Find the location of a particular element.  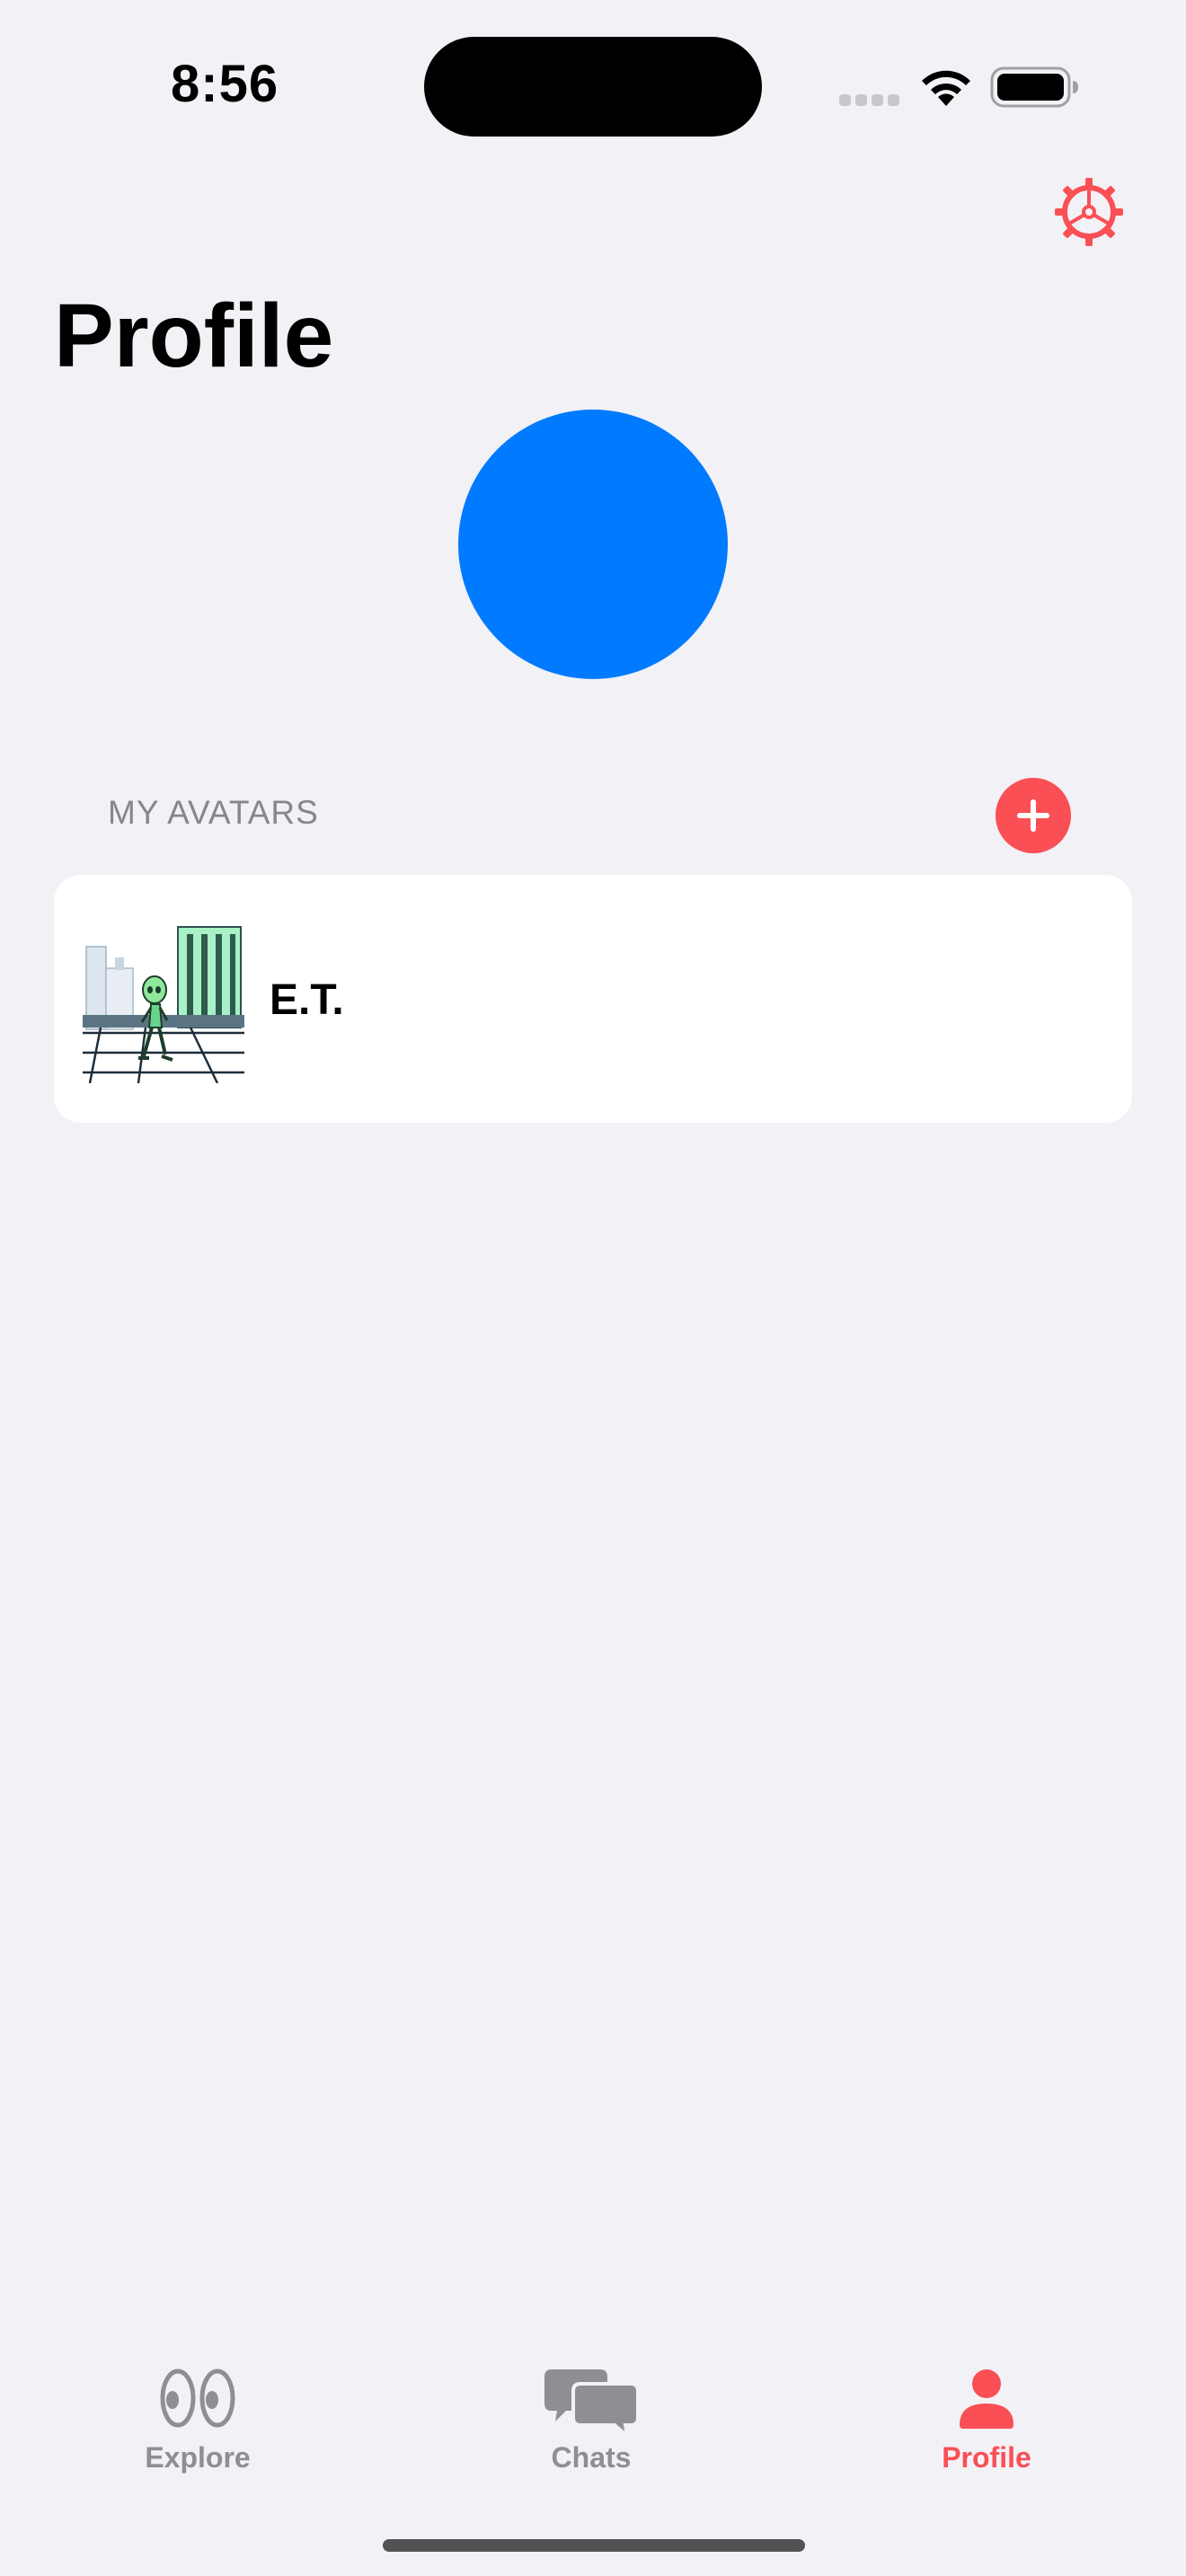

signal-icon is located at coordinates (869, 100).